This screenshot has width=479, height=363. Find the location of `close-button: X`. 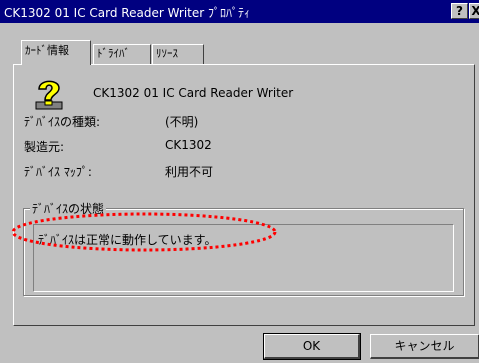

close-button: X is located at coordinates (474, 11).